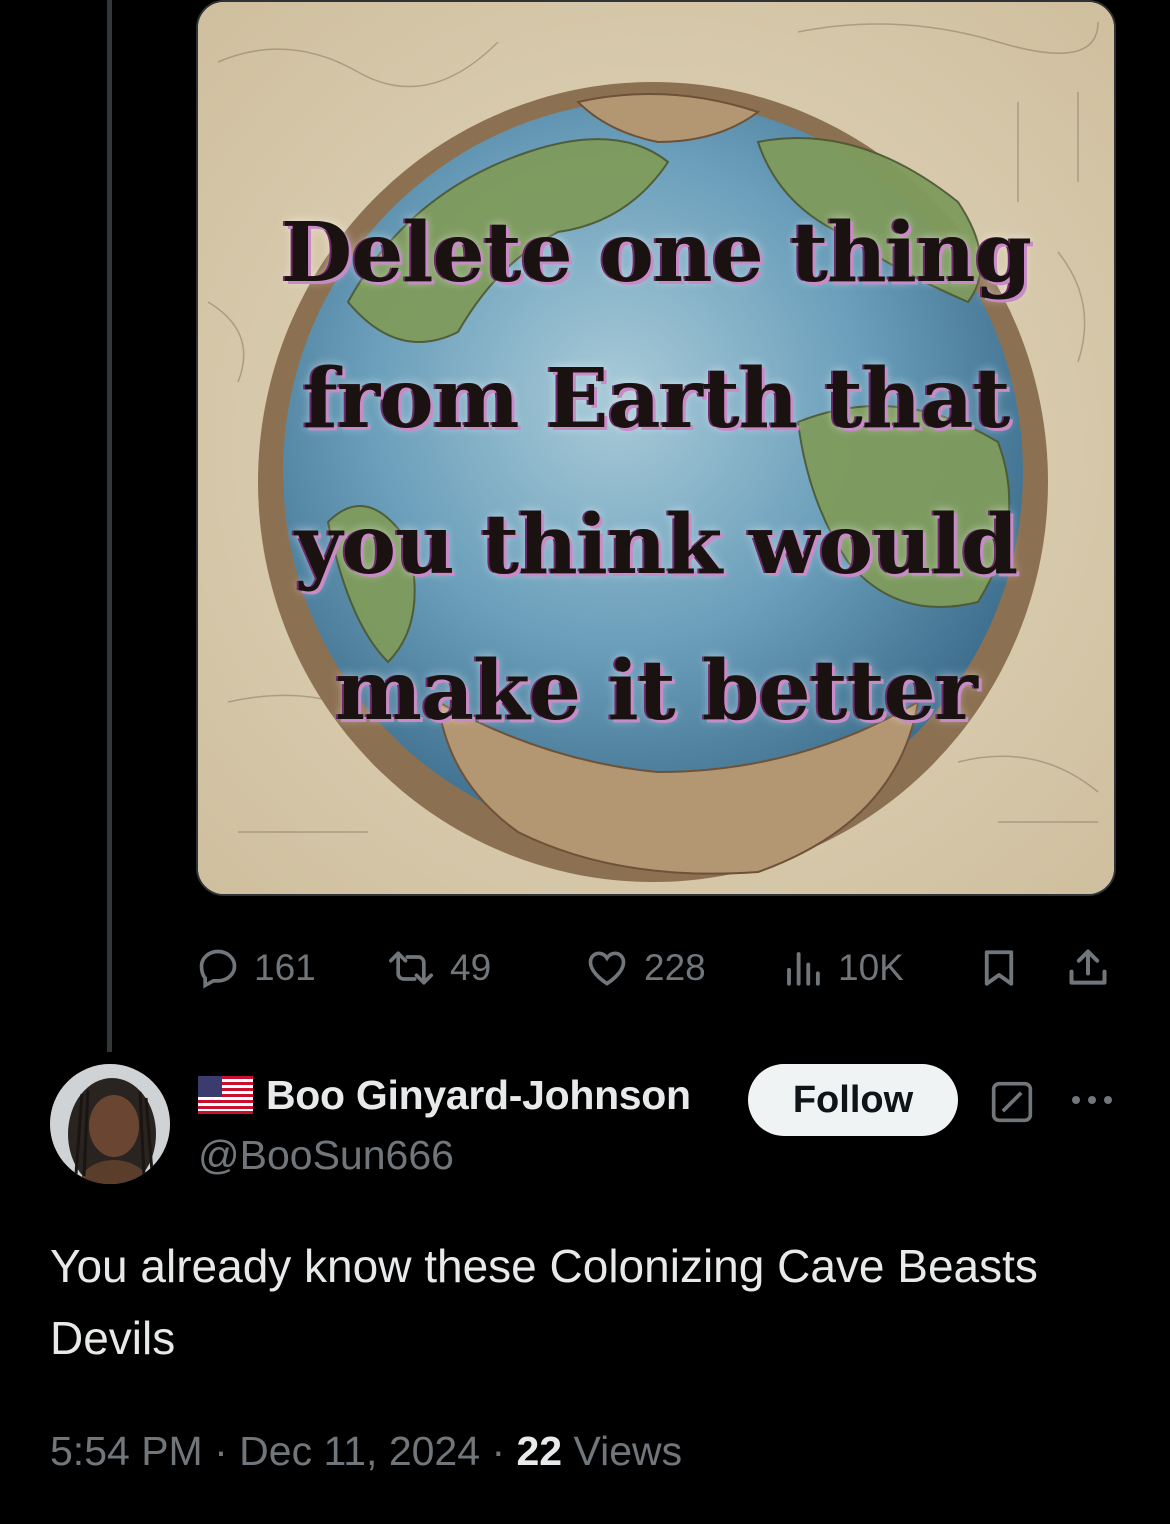 The width and height of the screenshot is (1170, 1524). I want to click on reply-handle: @BooSun666, so click(326, 1155).